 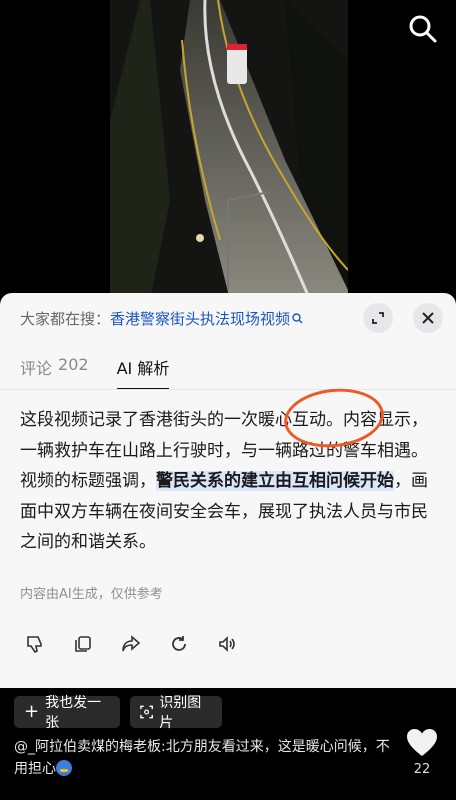 I want to click on plus-icon: +, so click(x=32, y=711).